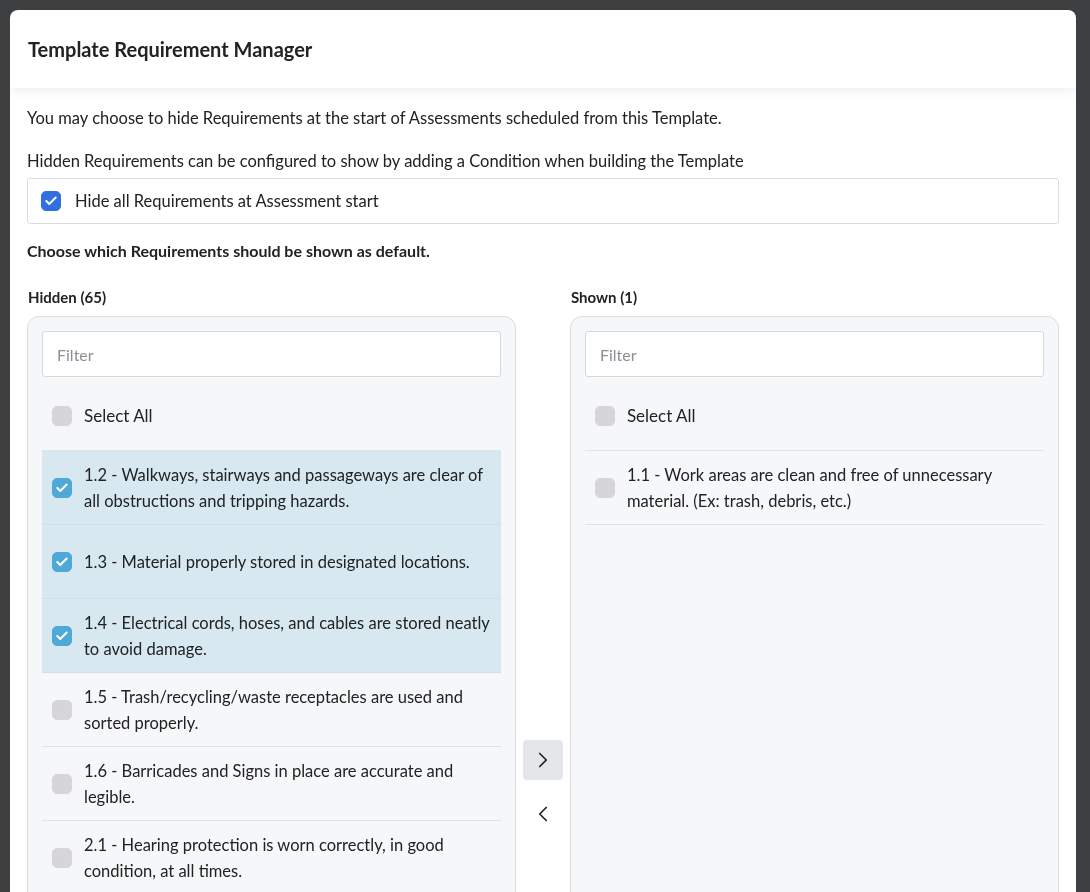 The height and width of the screenshot is (892, 1090). I want to click on requirement-item: 1.5 - Trash/recycling/waste receptacles are used and sorted properly., so click(272, 710).